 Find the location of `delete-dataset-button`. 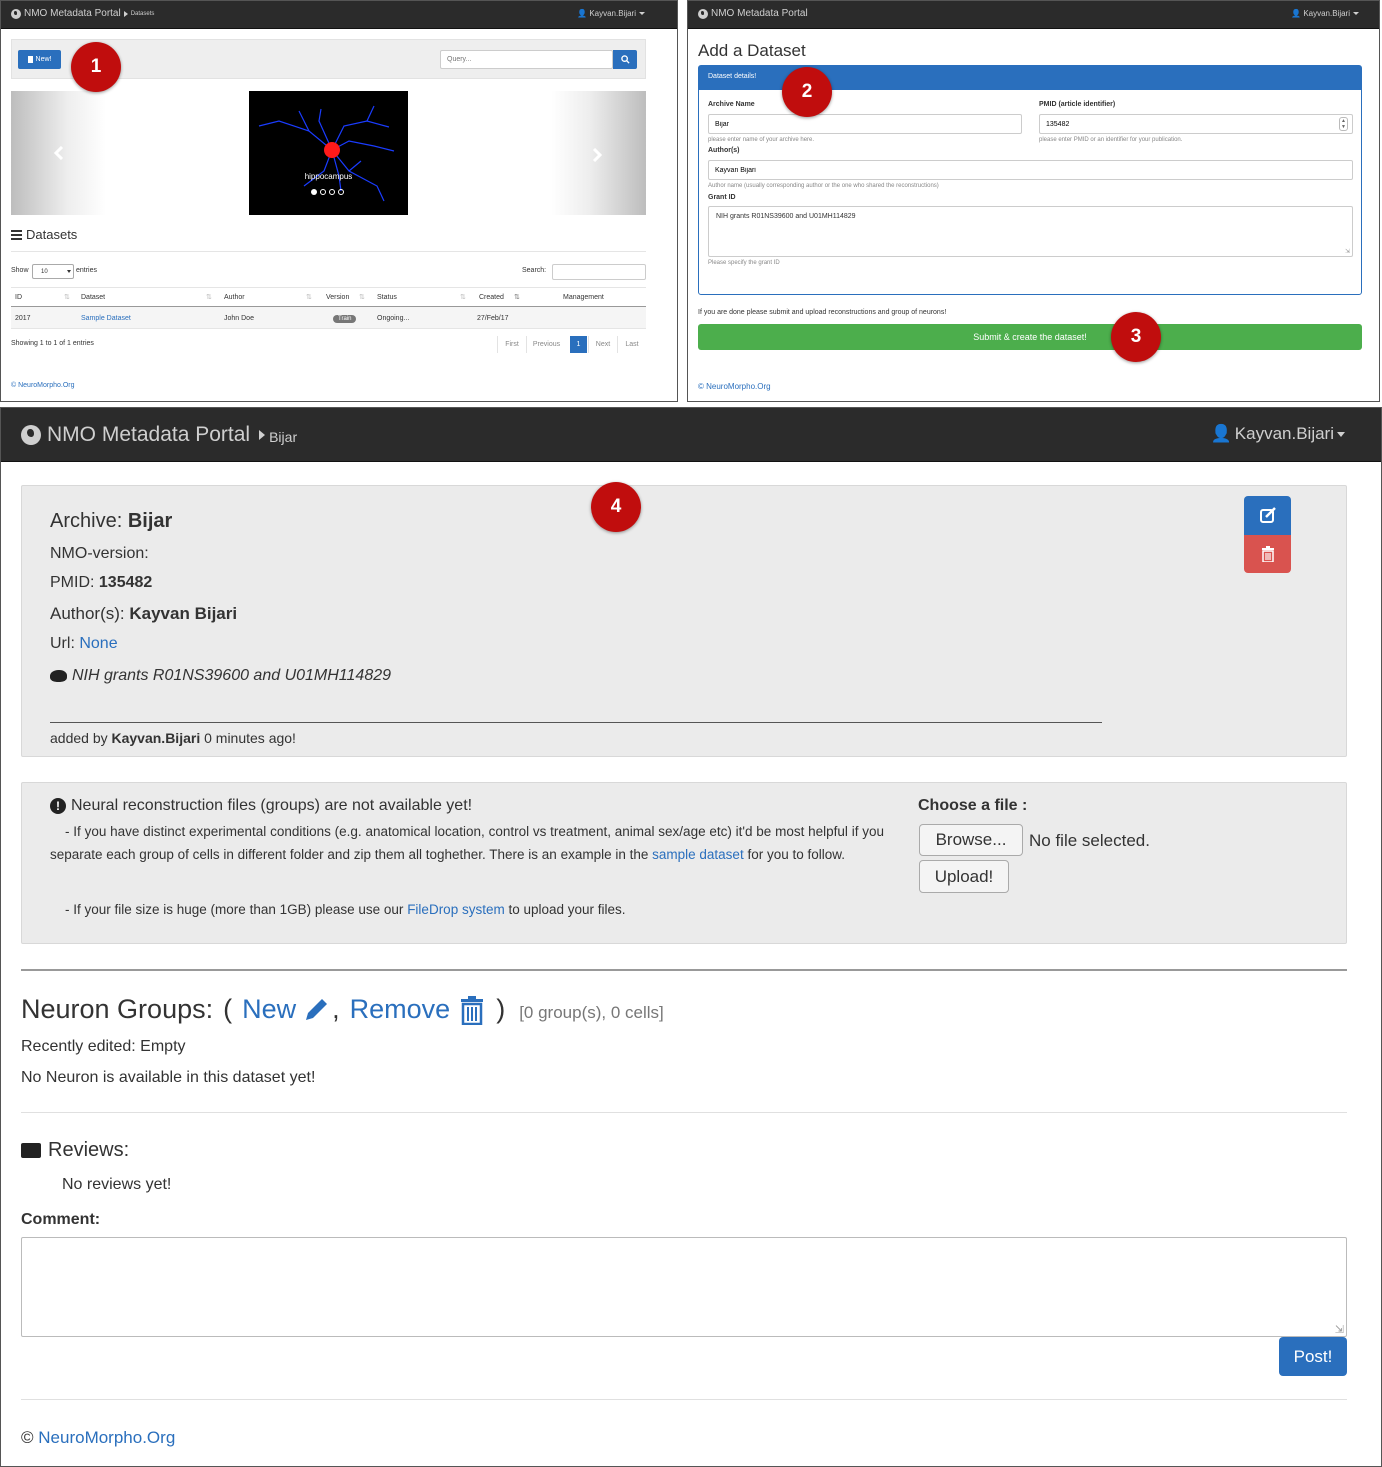

delete-dataset-button is located at coordinates (1267, 554).